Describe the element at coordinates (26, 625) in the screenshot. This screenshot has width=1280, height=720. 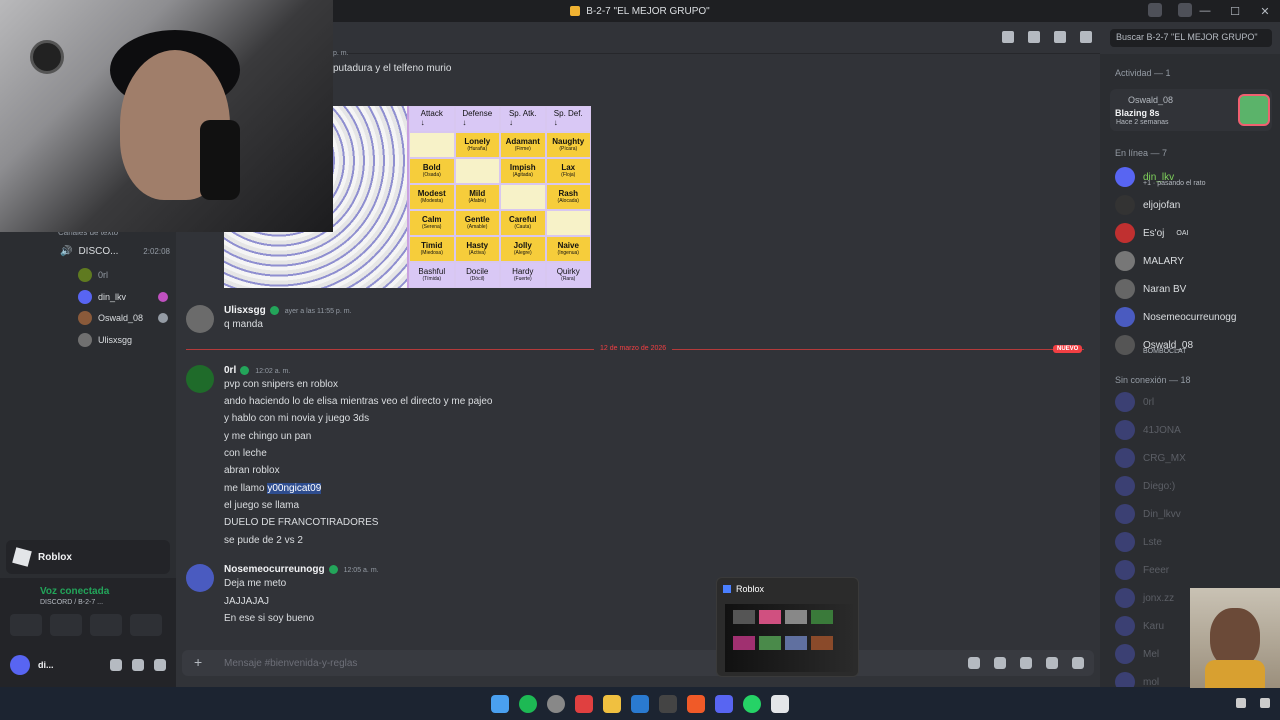
I see `camera-button` at that location.